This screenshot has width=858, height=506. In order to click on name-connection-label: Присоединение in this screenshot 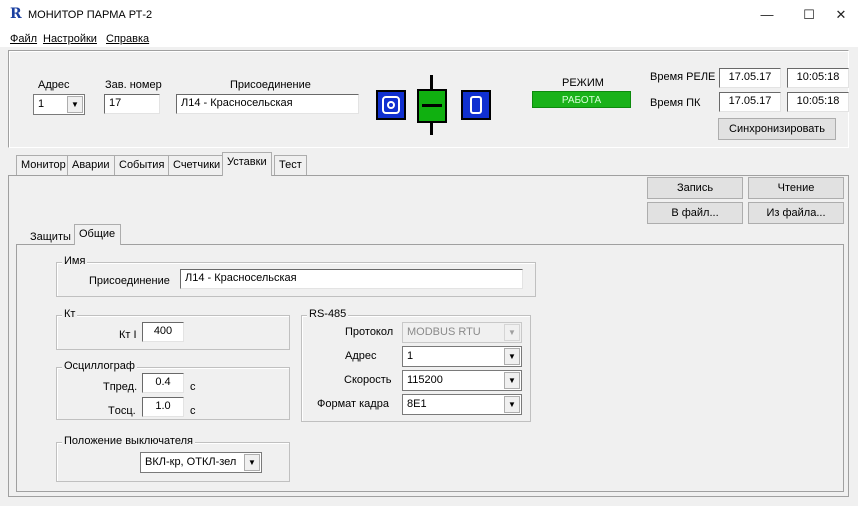, I will do `click(129, 281)`.